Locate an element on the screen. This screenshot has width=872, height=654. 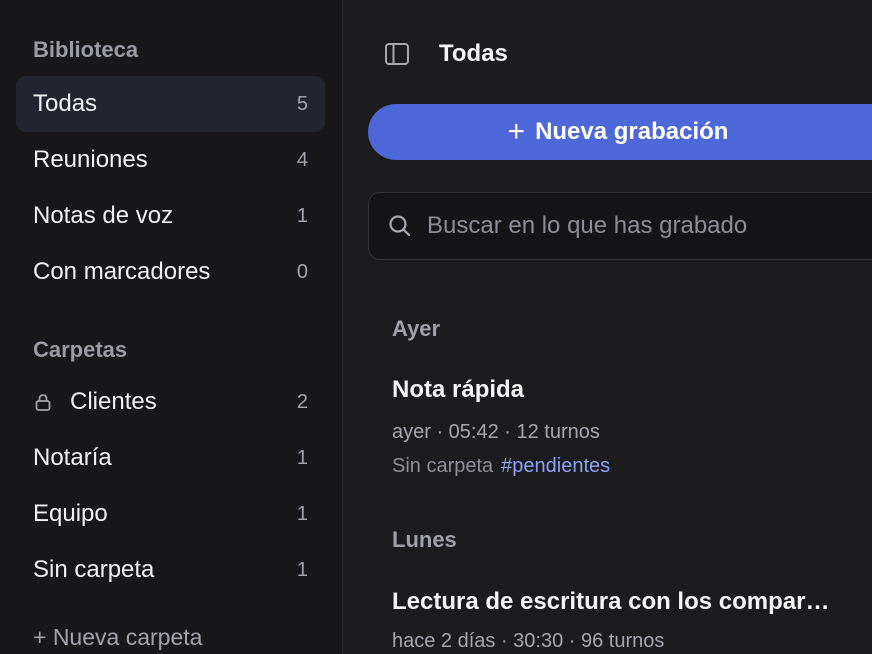
recording-tags: Sin carpeta #pendientes is located at coordinates (501, 466).